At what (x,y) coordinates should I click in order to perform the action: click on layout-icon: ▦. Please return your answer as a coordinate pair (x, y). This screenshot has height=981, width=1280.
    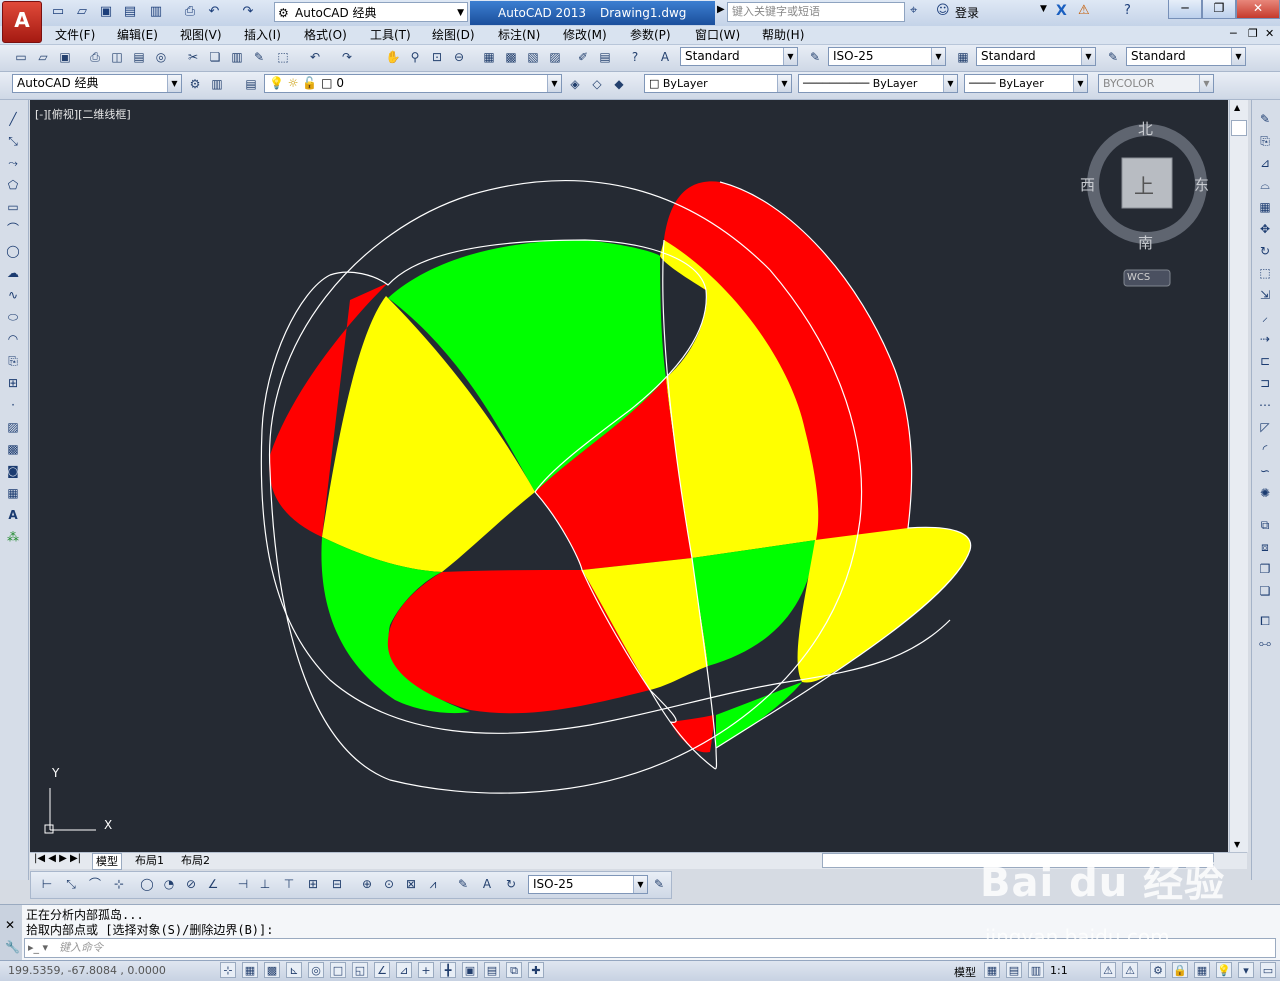
    Looking at the image, I should click on (992, 970).